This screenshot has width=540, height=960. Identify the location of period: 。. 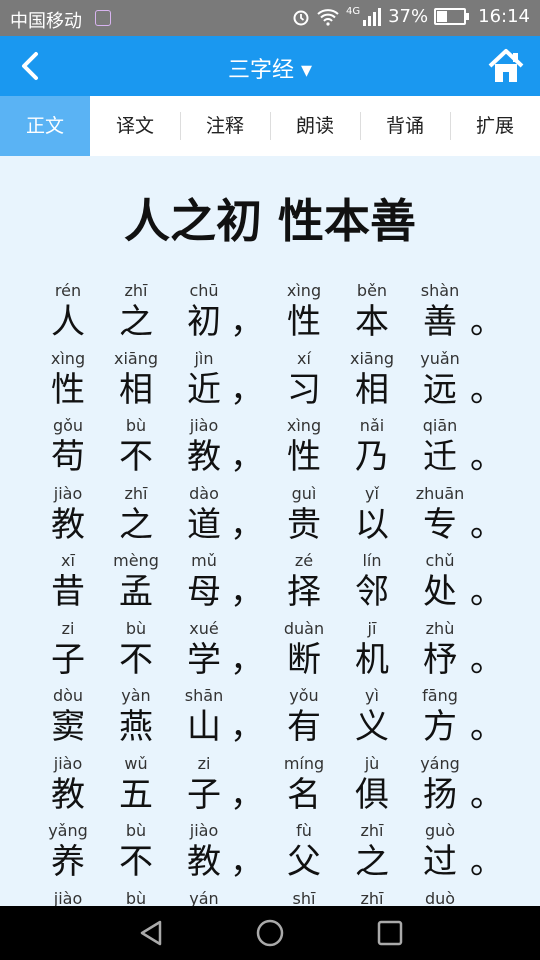
(487, 524).